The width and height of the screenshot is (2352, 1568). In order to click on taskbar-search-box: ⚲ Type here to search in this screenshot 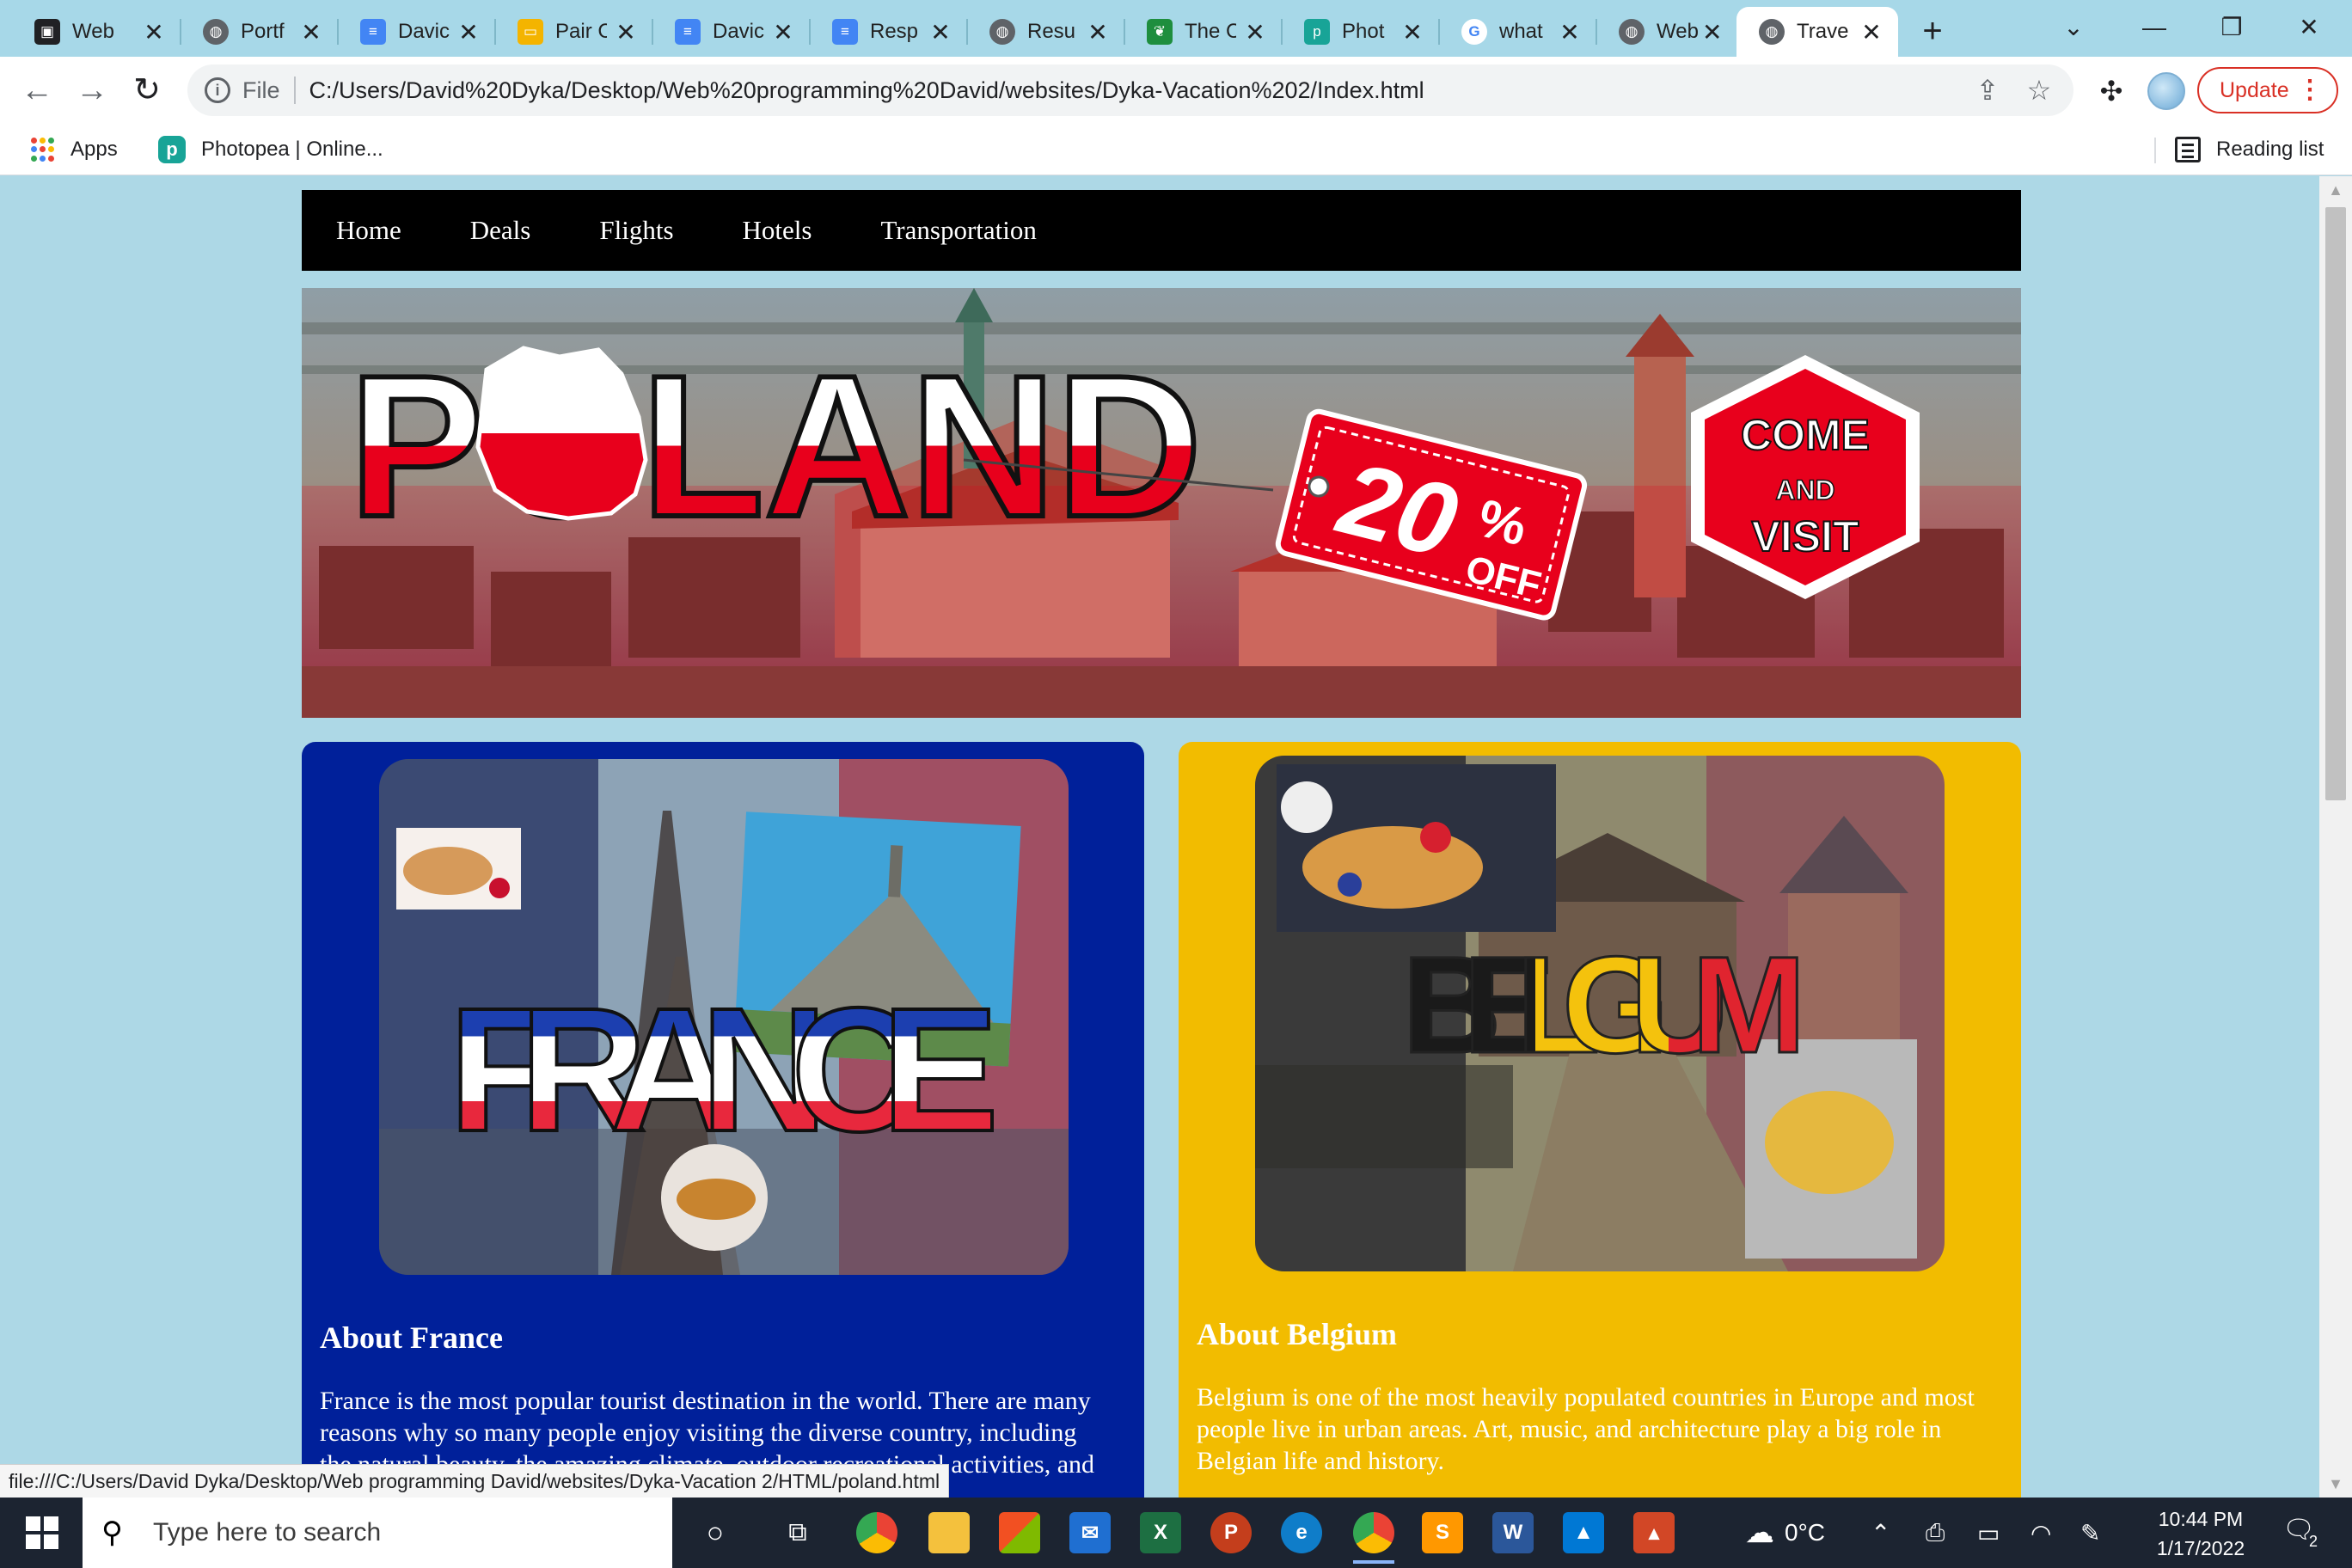, I will do `click(377, 1533)`.